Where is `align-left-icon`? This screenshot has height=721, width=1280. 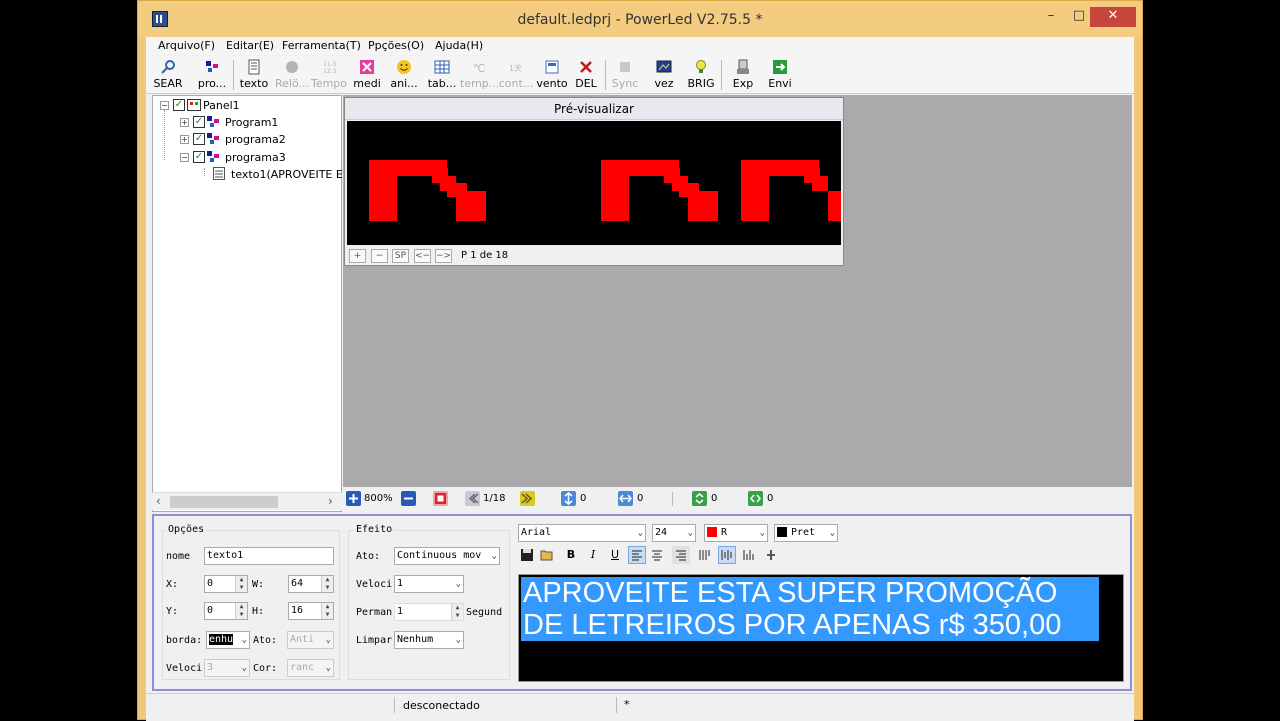
align-left-icon is located at coordinates (637, 555).